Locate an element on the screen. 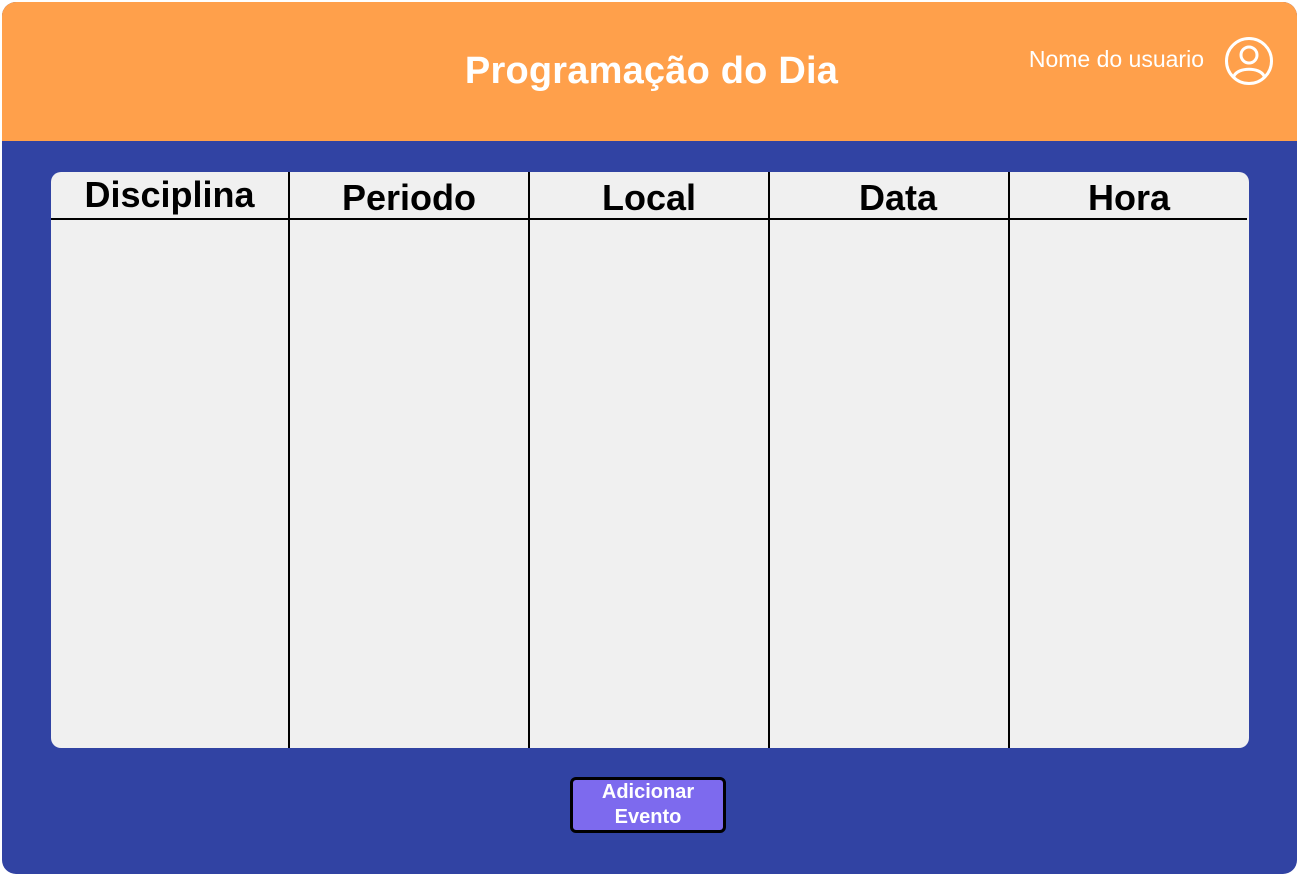 Image resolution: width=1299 pixels, height=877 pixels. column-header-local: Local is located at coordinates (649, 197).